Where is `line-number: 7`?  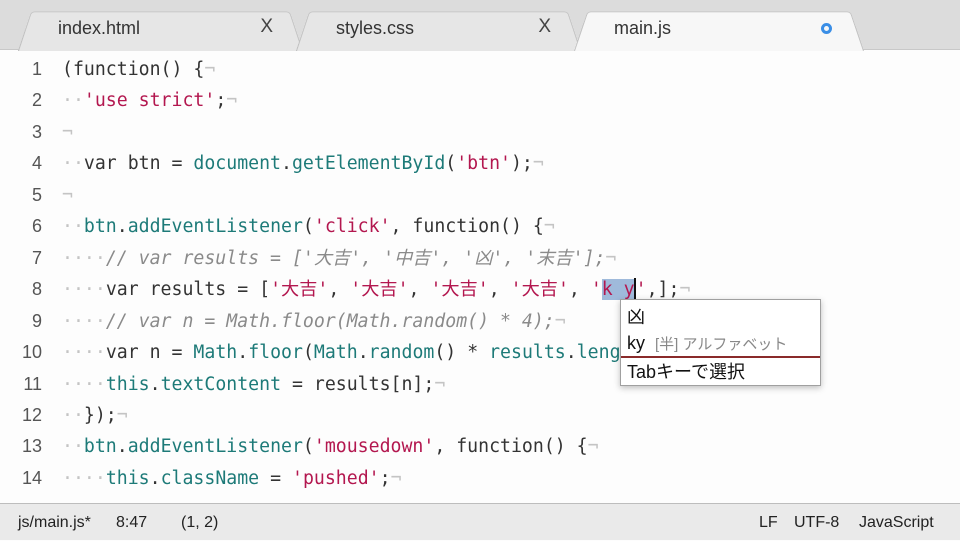
line-number: 7 is located at coordinates (36, 257).